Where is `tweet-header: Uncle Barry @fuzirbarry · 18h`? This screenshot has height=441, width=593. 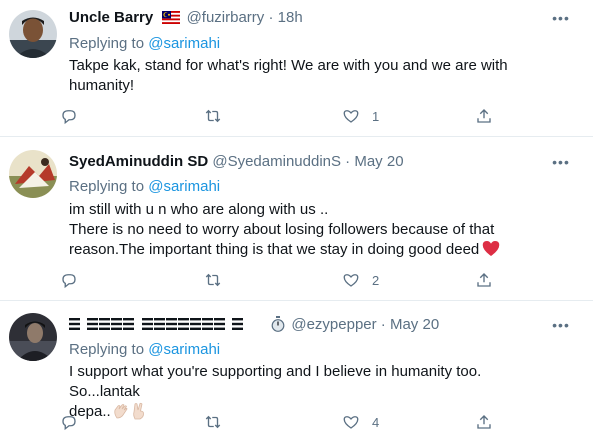
tweet-header: Uncle Barry @fuzirbarry · 18h is located at coordinates (186, 18).